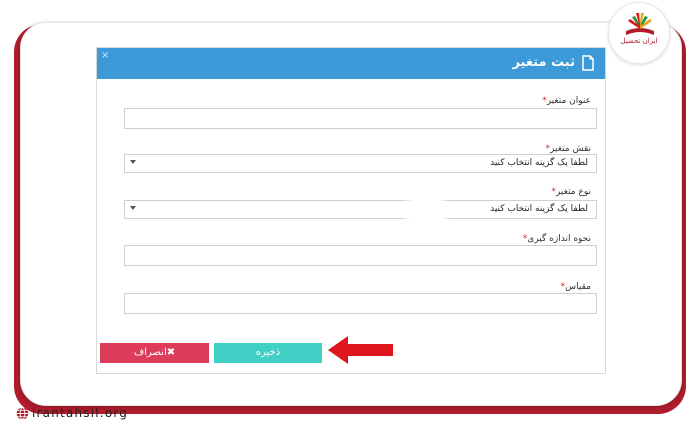 The image size is (700, 430). Describe the element at coordinates (360, 209) in the screenshot. I see `variable-type-select: لطفا یک گزینه انتخاب کنید` at that location.